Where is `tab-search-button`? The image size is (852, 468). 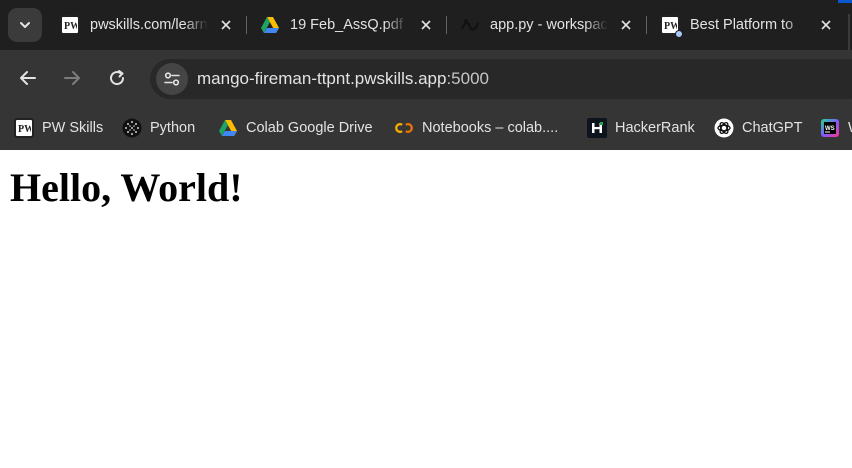 tab-search-button is located at coordinates (25, 25).